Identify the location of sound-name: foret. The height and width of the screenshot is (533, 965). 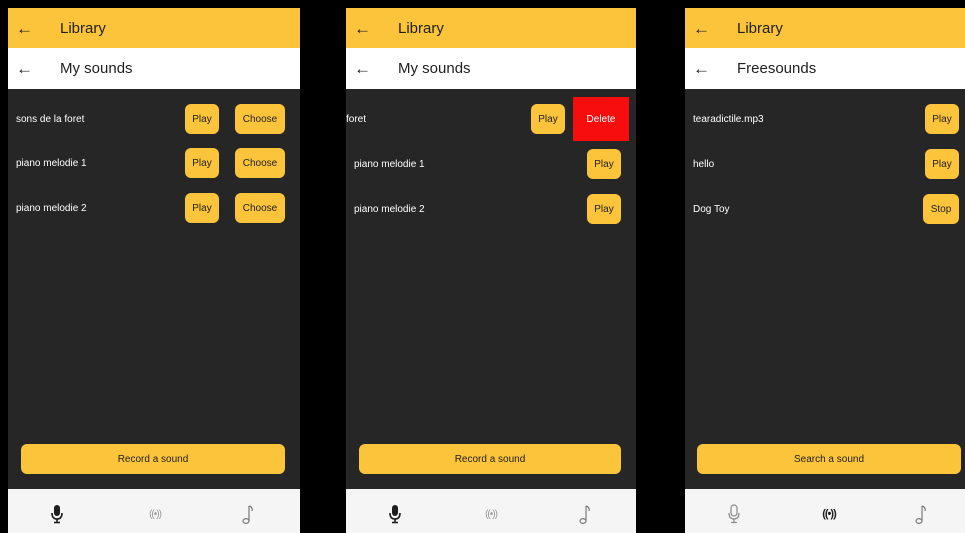
(356, 119).